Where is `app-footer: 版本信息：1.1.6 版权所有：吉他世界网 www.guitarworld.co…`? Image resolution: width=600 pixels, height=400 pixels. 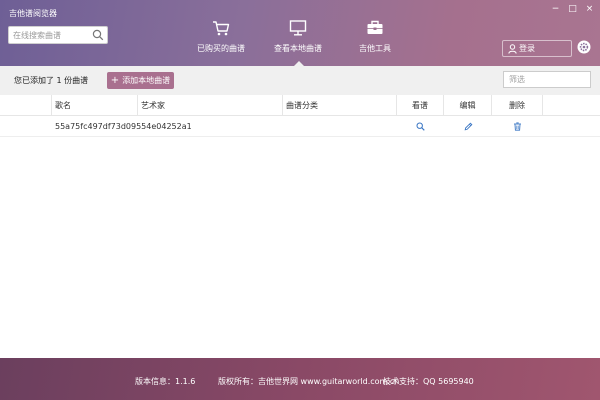
app-footer: 版本信息：1.1.6 版权所有：吉他世界网 www.guitarworld.co… is located at coordinates (300, 379).